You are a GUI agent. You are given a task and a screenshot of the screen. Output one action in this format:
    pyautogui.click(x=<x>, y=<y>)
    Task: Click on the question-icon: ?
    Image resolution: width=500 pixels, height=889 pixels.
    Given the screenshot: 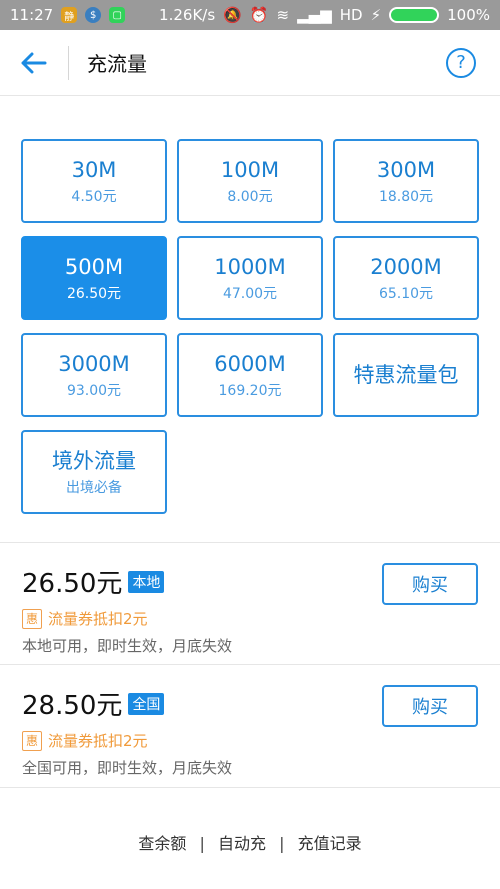 What is the action you would take?
    pyautogui.click(x=461, y=62)
    